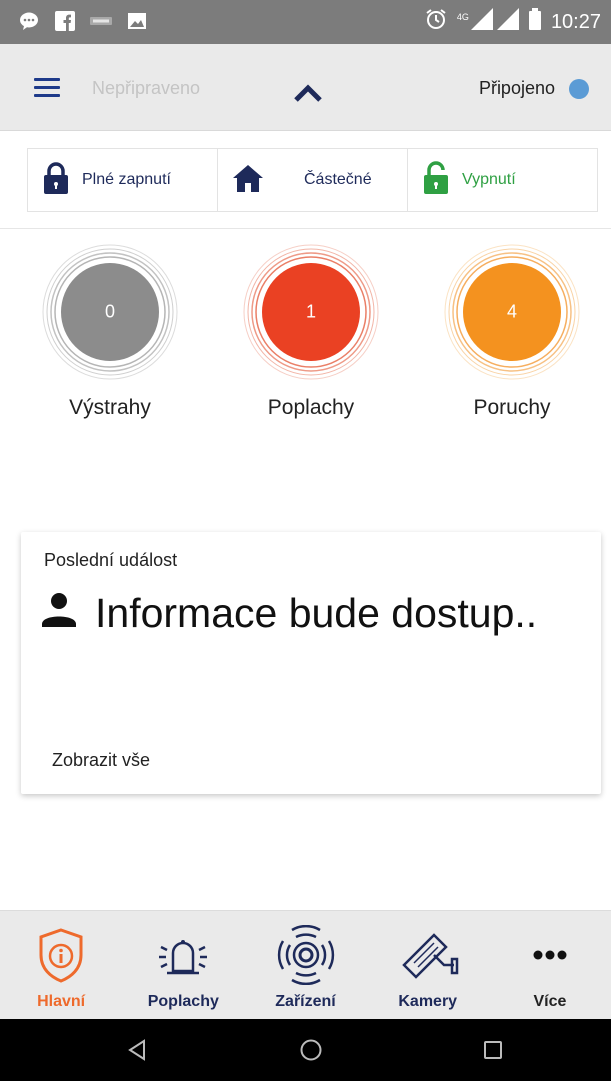 The height and width of the screenshot is (1081, 611). I want to click on arm-full-button: Plné zapnutí, so click(123, 180).